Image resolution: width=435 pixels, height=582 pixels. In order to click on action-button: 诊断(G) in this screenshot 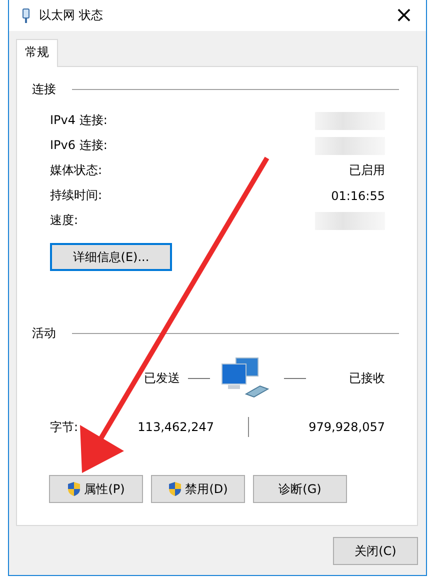, I will do `click(300, 489)`.